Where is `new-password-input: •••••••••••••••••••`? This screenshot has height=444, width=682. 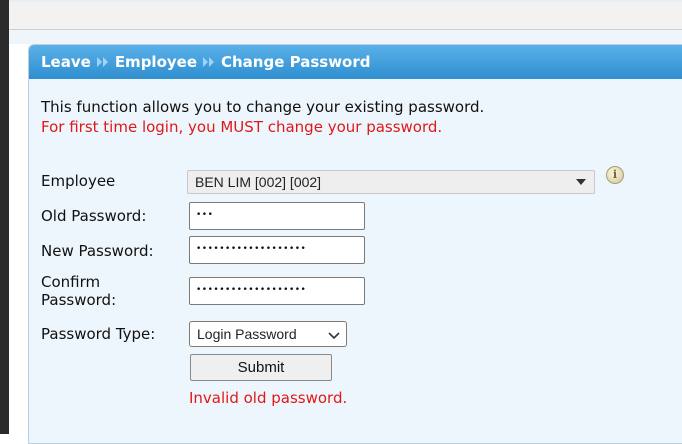 new-password-input: ••••••••••••••••••• is located at coordinates (277, 250).